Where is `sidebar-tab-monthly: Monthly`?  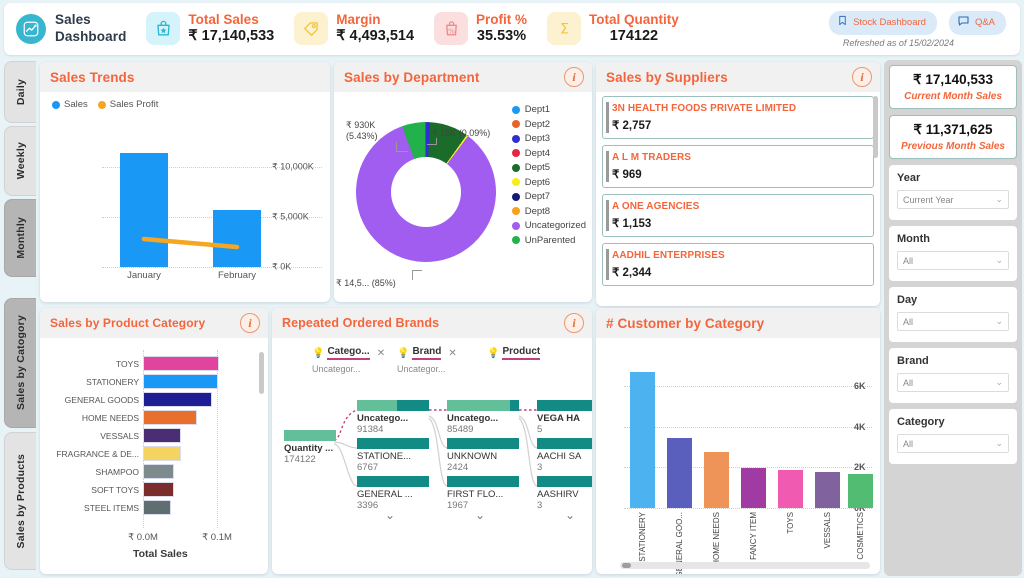
sidebar-tab-monthly: Monthly is located at coordinates (20, 238).